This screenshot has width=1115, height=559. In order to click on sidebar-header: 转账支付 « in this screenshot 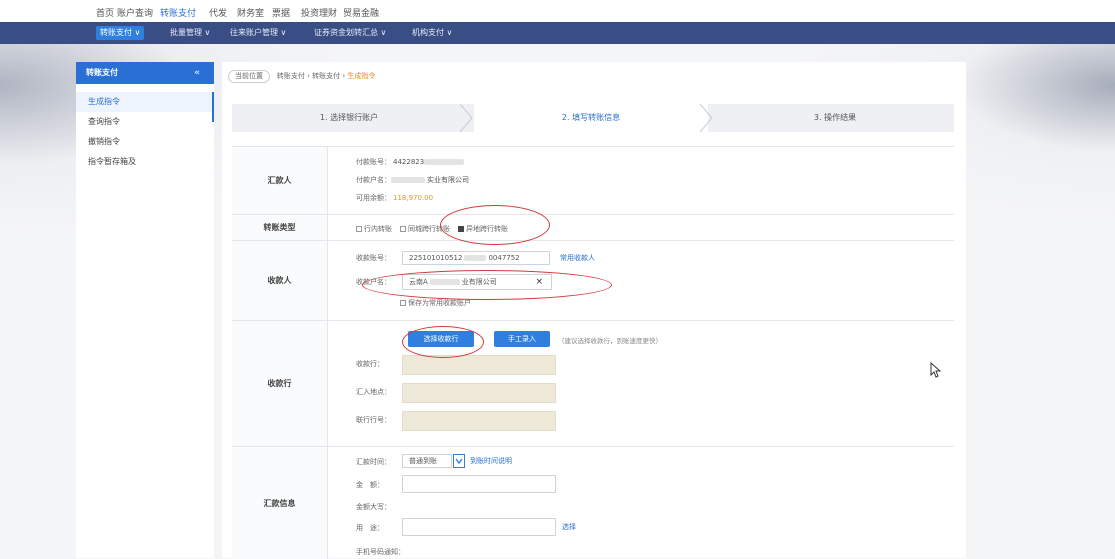, I will do `click(145, 73)`.